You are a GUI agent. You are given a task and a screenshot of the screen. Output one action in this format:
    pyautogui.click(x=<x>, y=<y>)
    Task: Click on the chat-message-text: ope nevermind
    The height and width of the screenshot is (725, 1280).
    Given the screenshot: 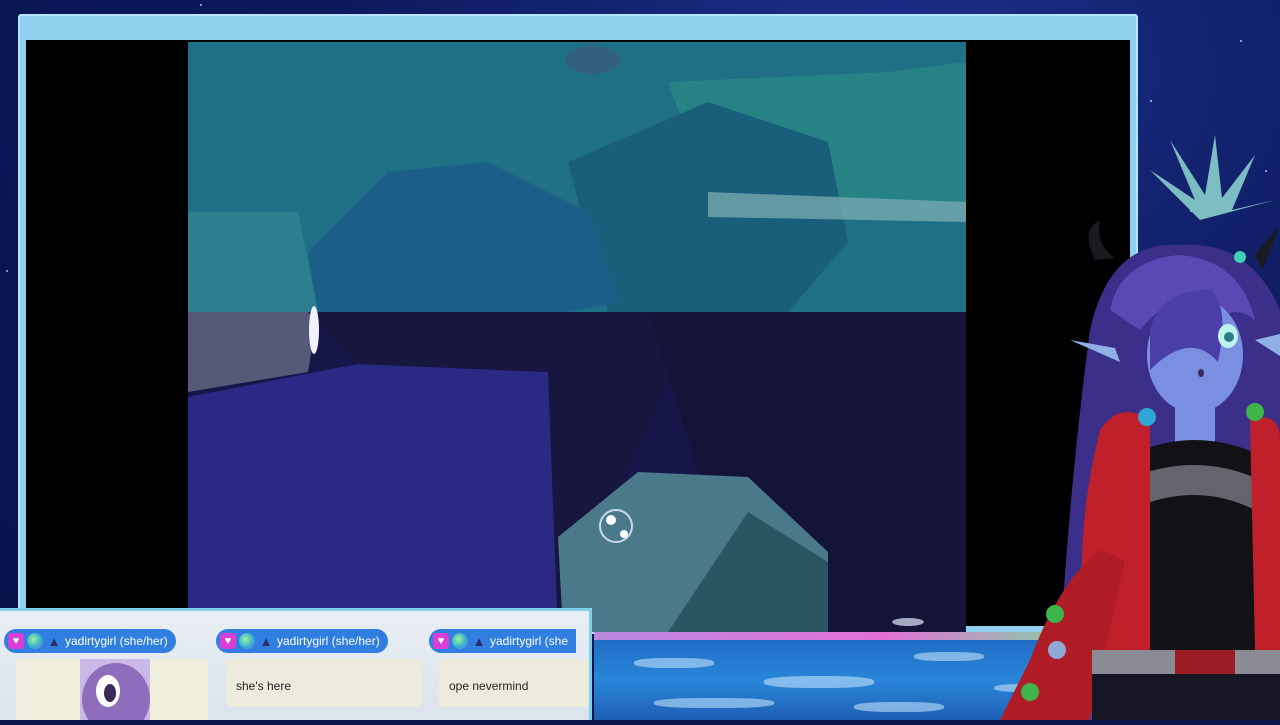 What is the action you would take?
    pyautogui.click(x=514, y=683)
    